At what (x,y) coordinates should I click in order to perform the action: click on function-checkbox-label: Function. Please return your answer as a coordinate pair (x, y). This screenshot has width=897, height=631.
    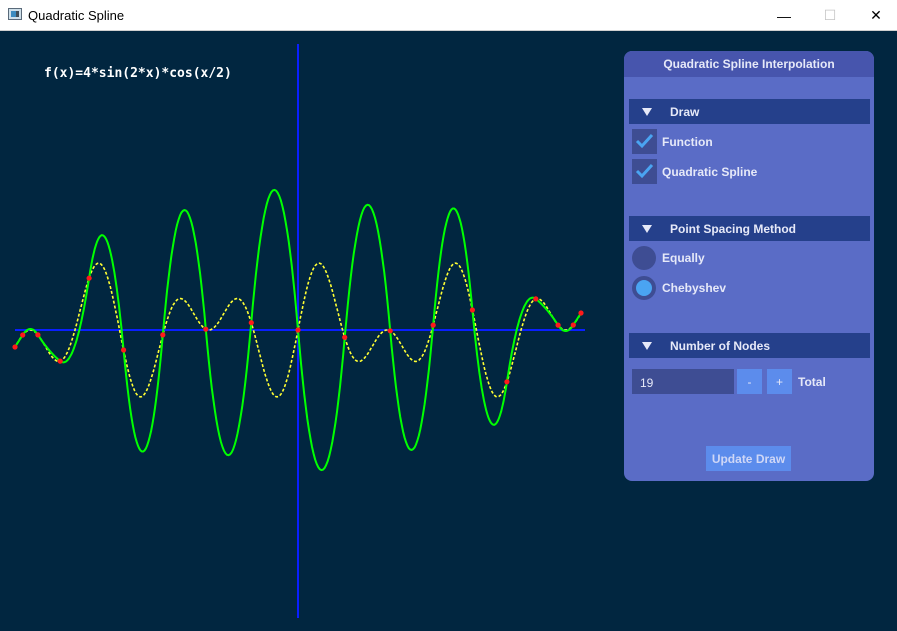
    Looking at the image, I should click on (687, 141).